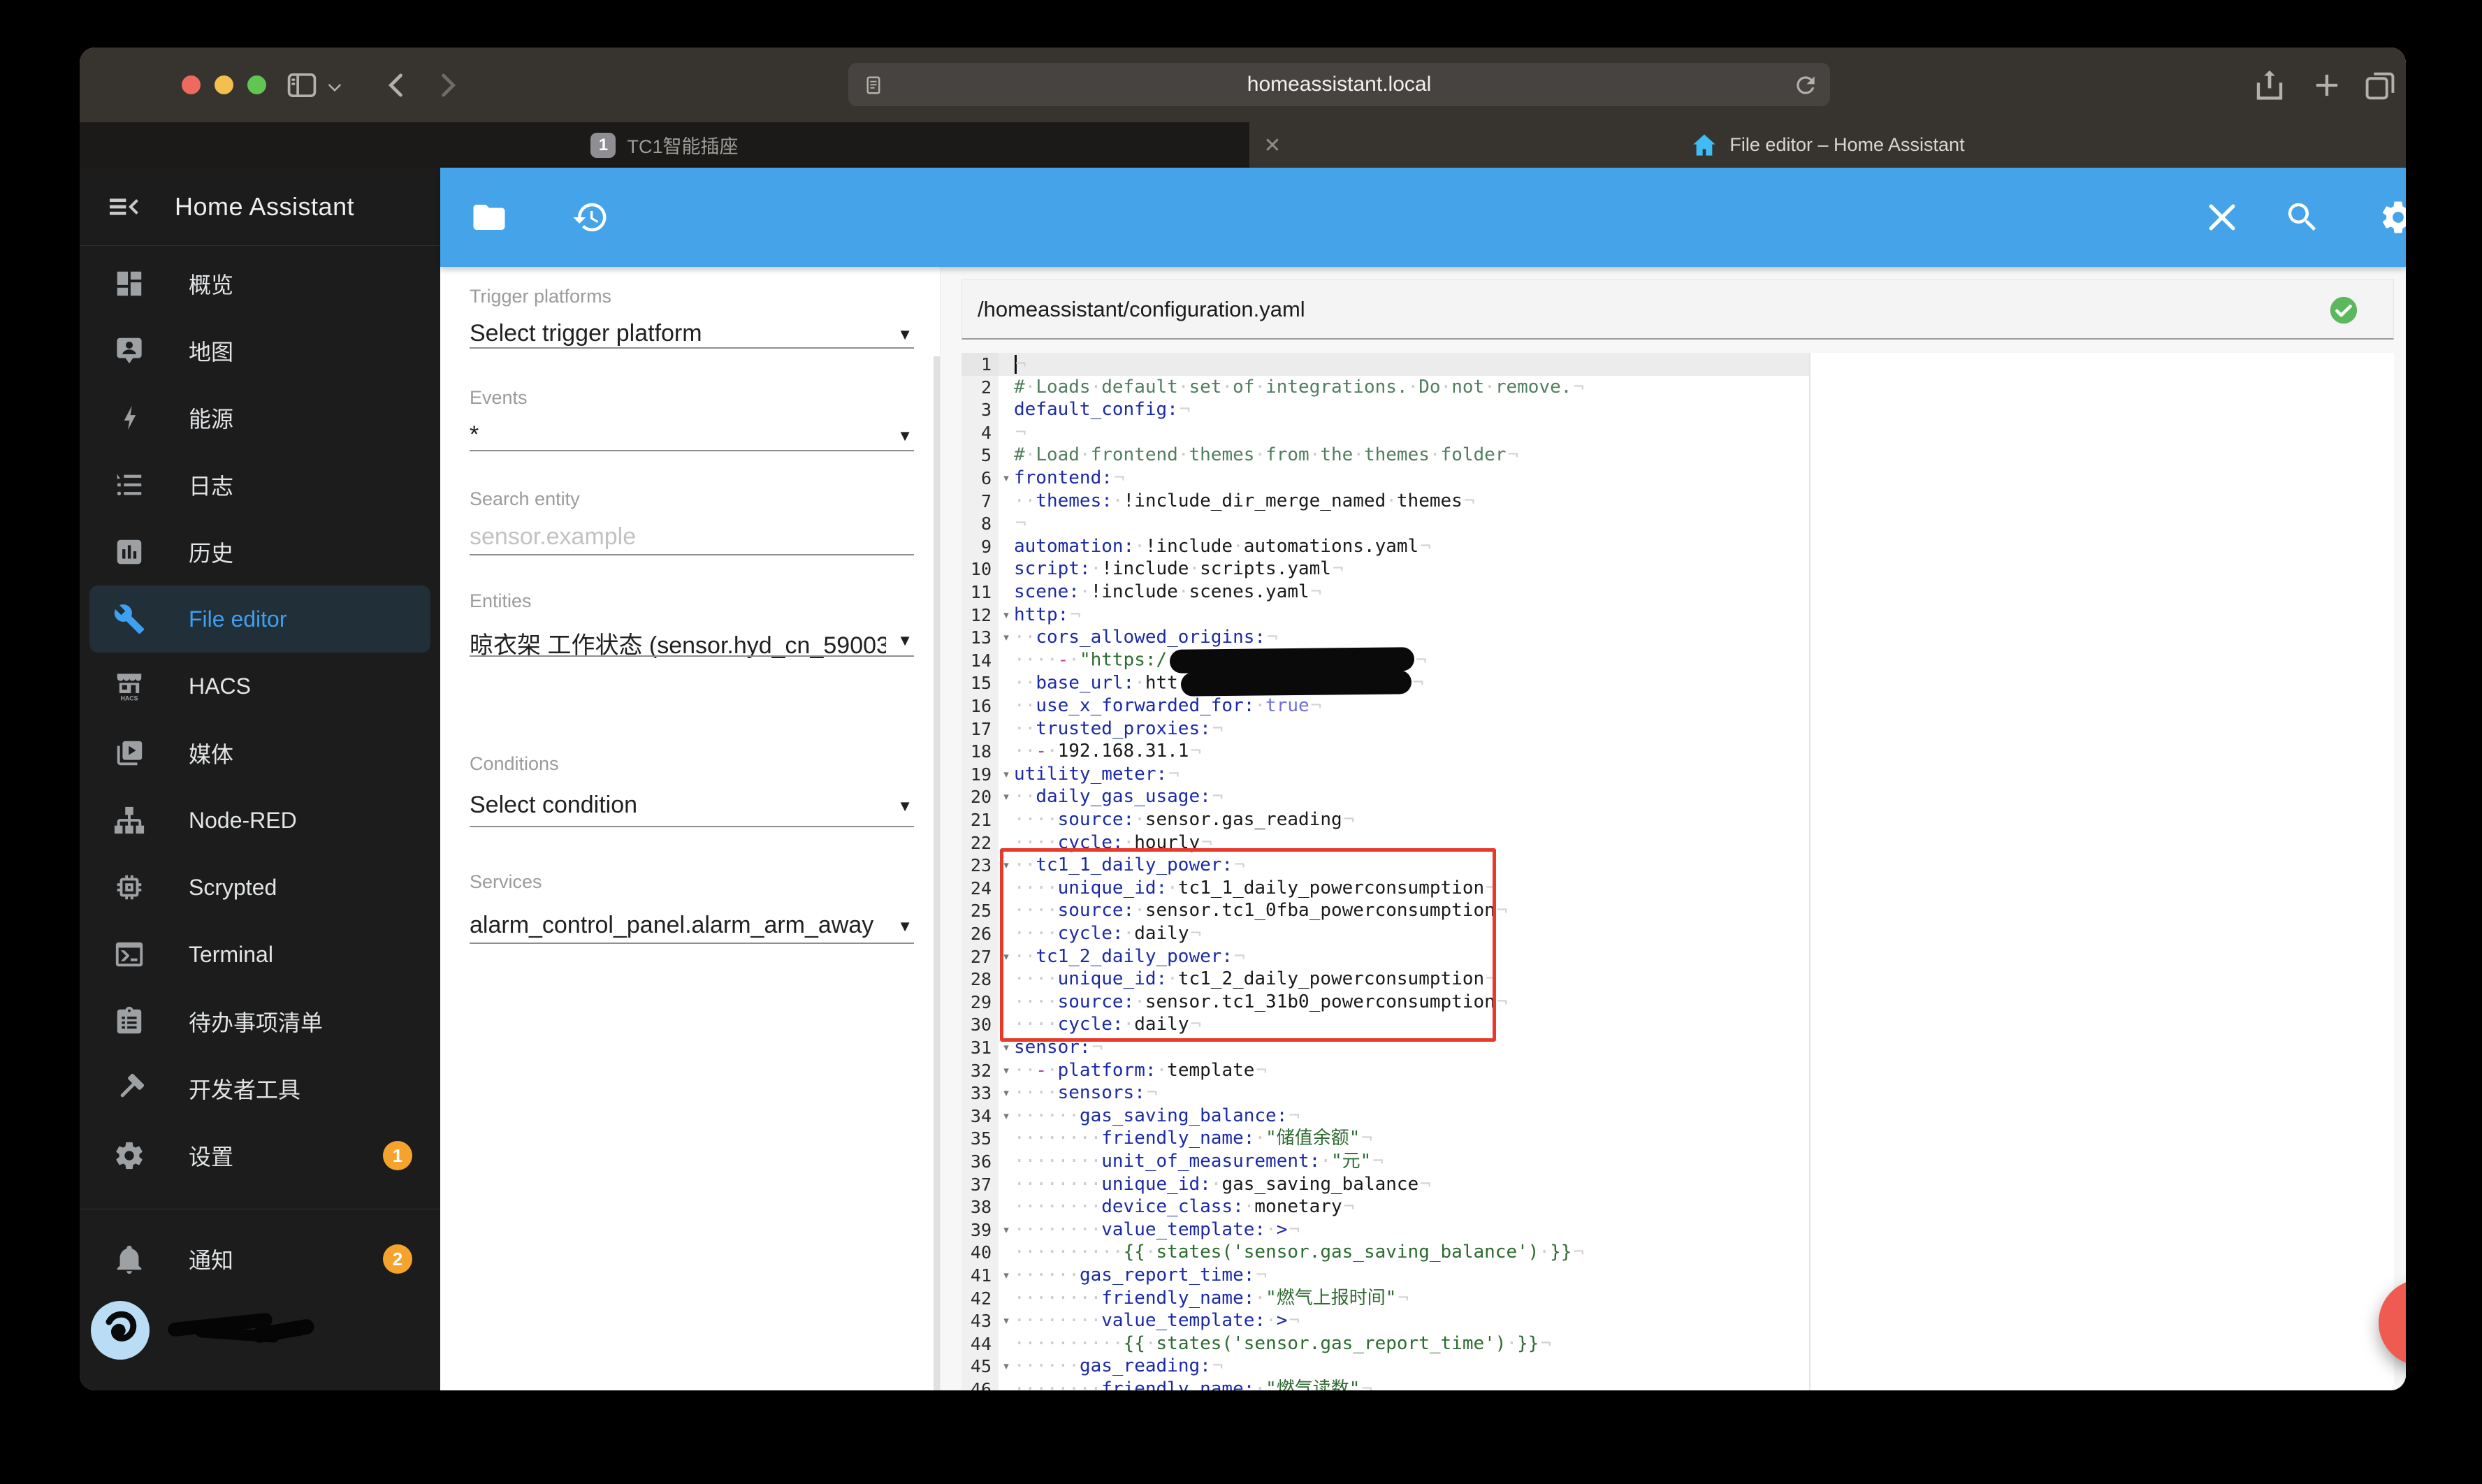 The width and height of the screenshot is (2482, 1484). What do you see at coordinates (1677, 797) in the screenshot?
I see `code-line: 20 ▾ ··daily_gas_usage:¬` at bounding box center [1677, 797].